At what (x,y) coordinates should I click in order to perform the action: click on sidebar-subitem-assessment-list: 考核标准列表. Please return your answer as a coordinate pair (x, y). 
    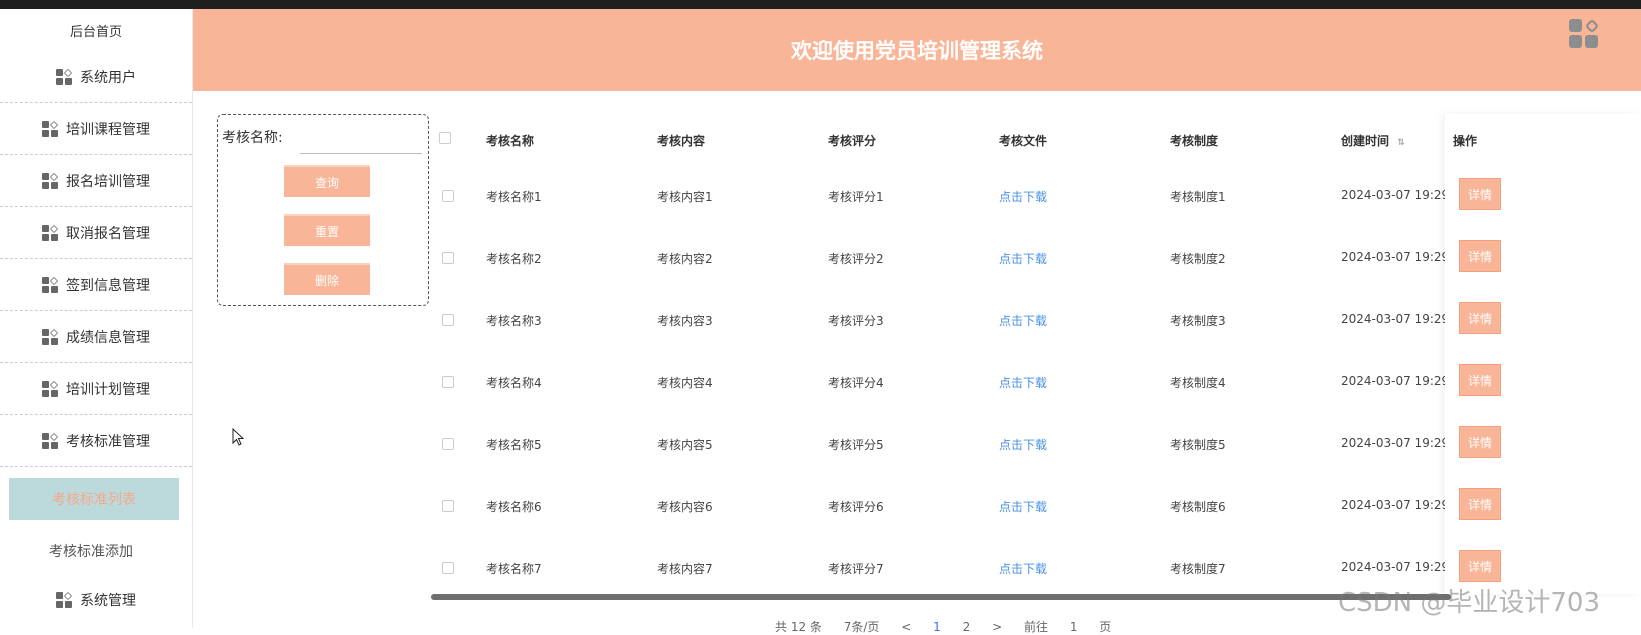
    Looking at the image, I should click on (94, 499).